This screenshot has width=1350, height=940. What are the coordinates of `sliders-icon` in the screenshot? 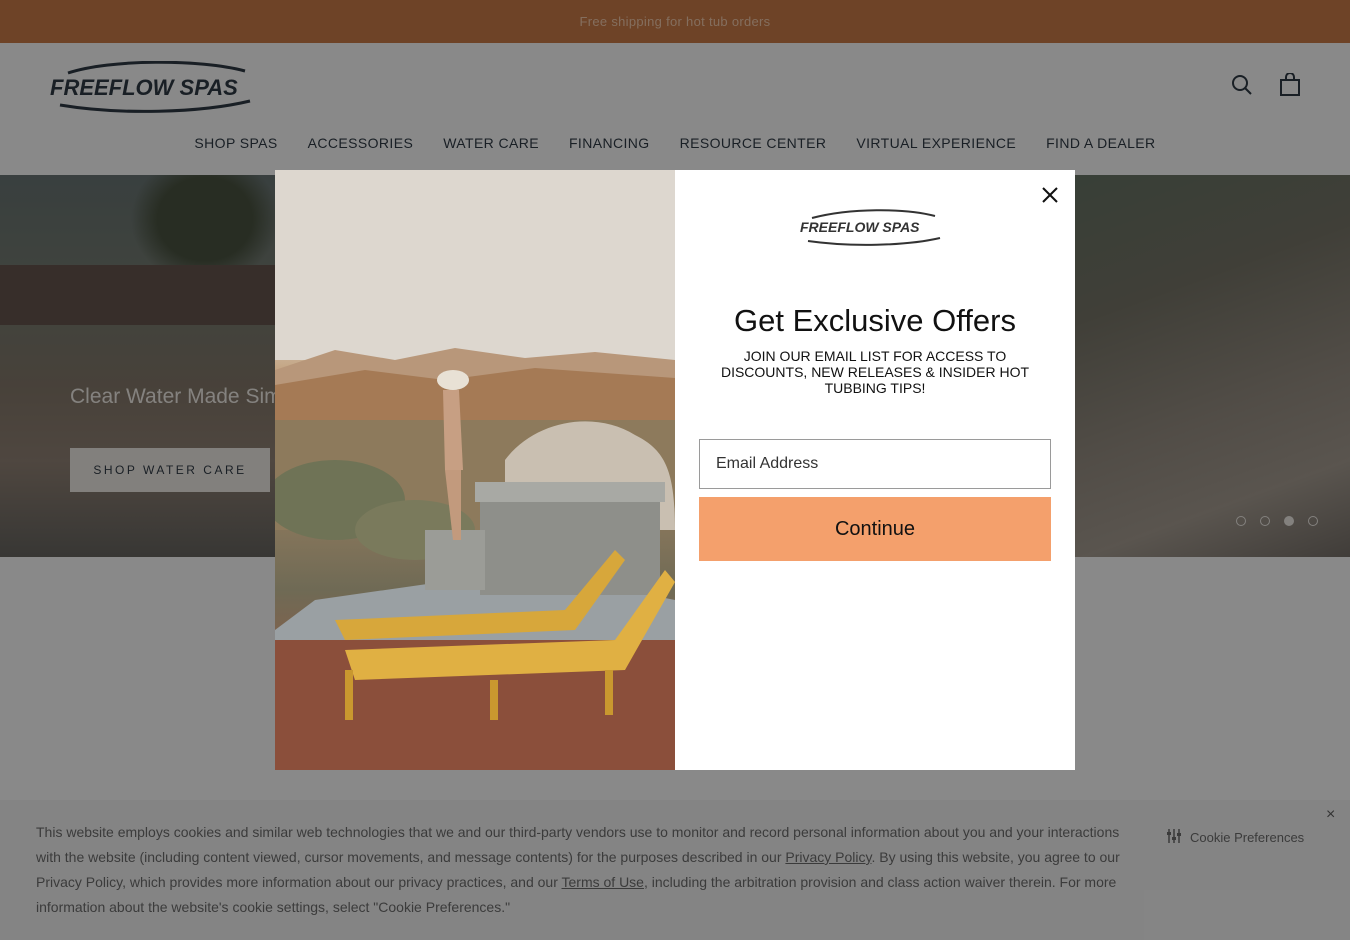 It's located at (1174, 837).